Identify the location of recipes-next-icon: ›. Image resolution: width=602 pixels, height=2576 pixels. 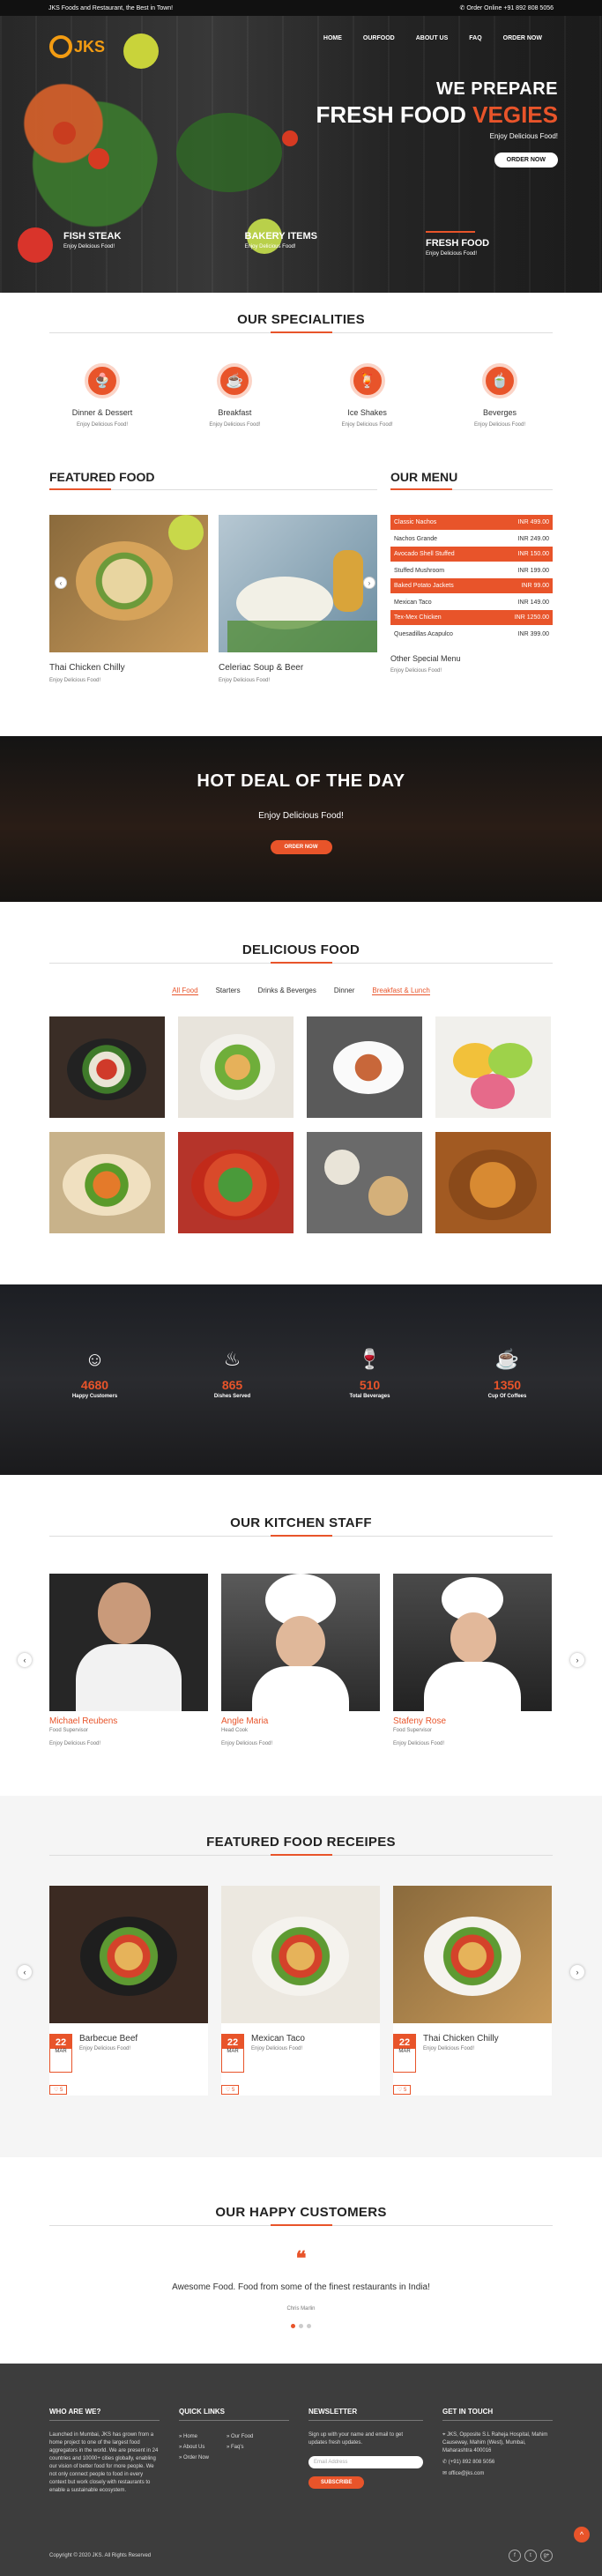
(577, 1972).